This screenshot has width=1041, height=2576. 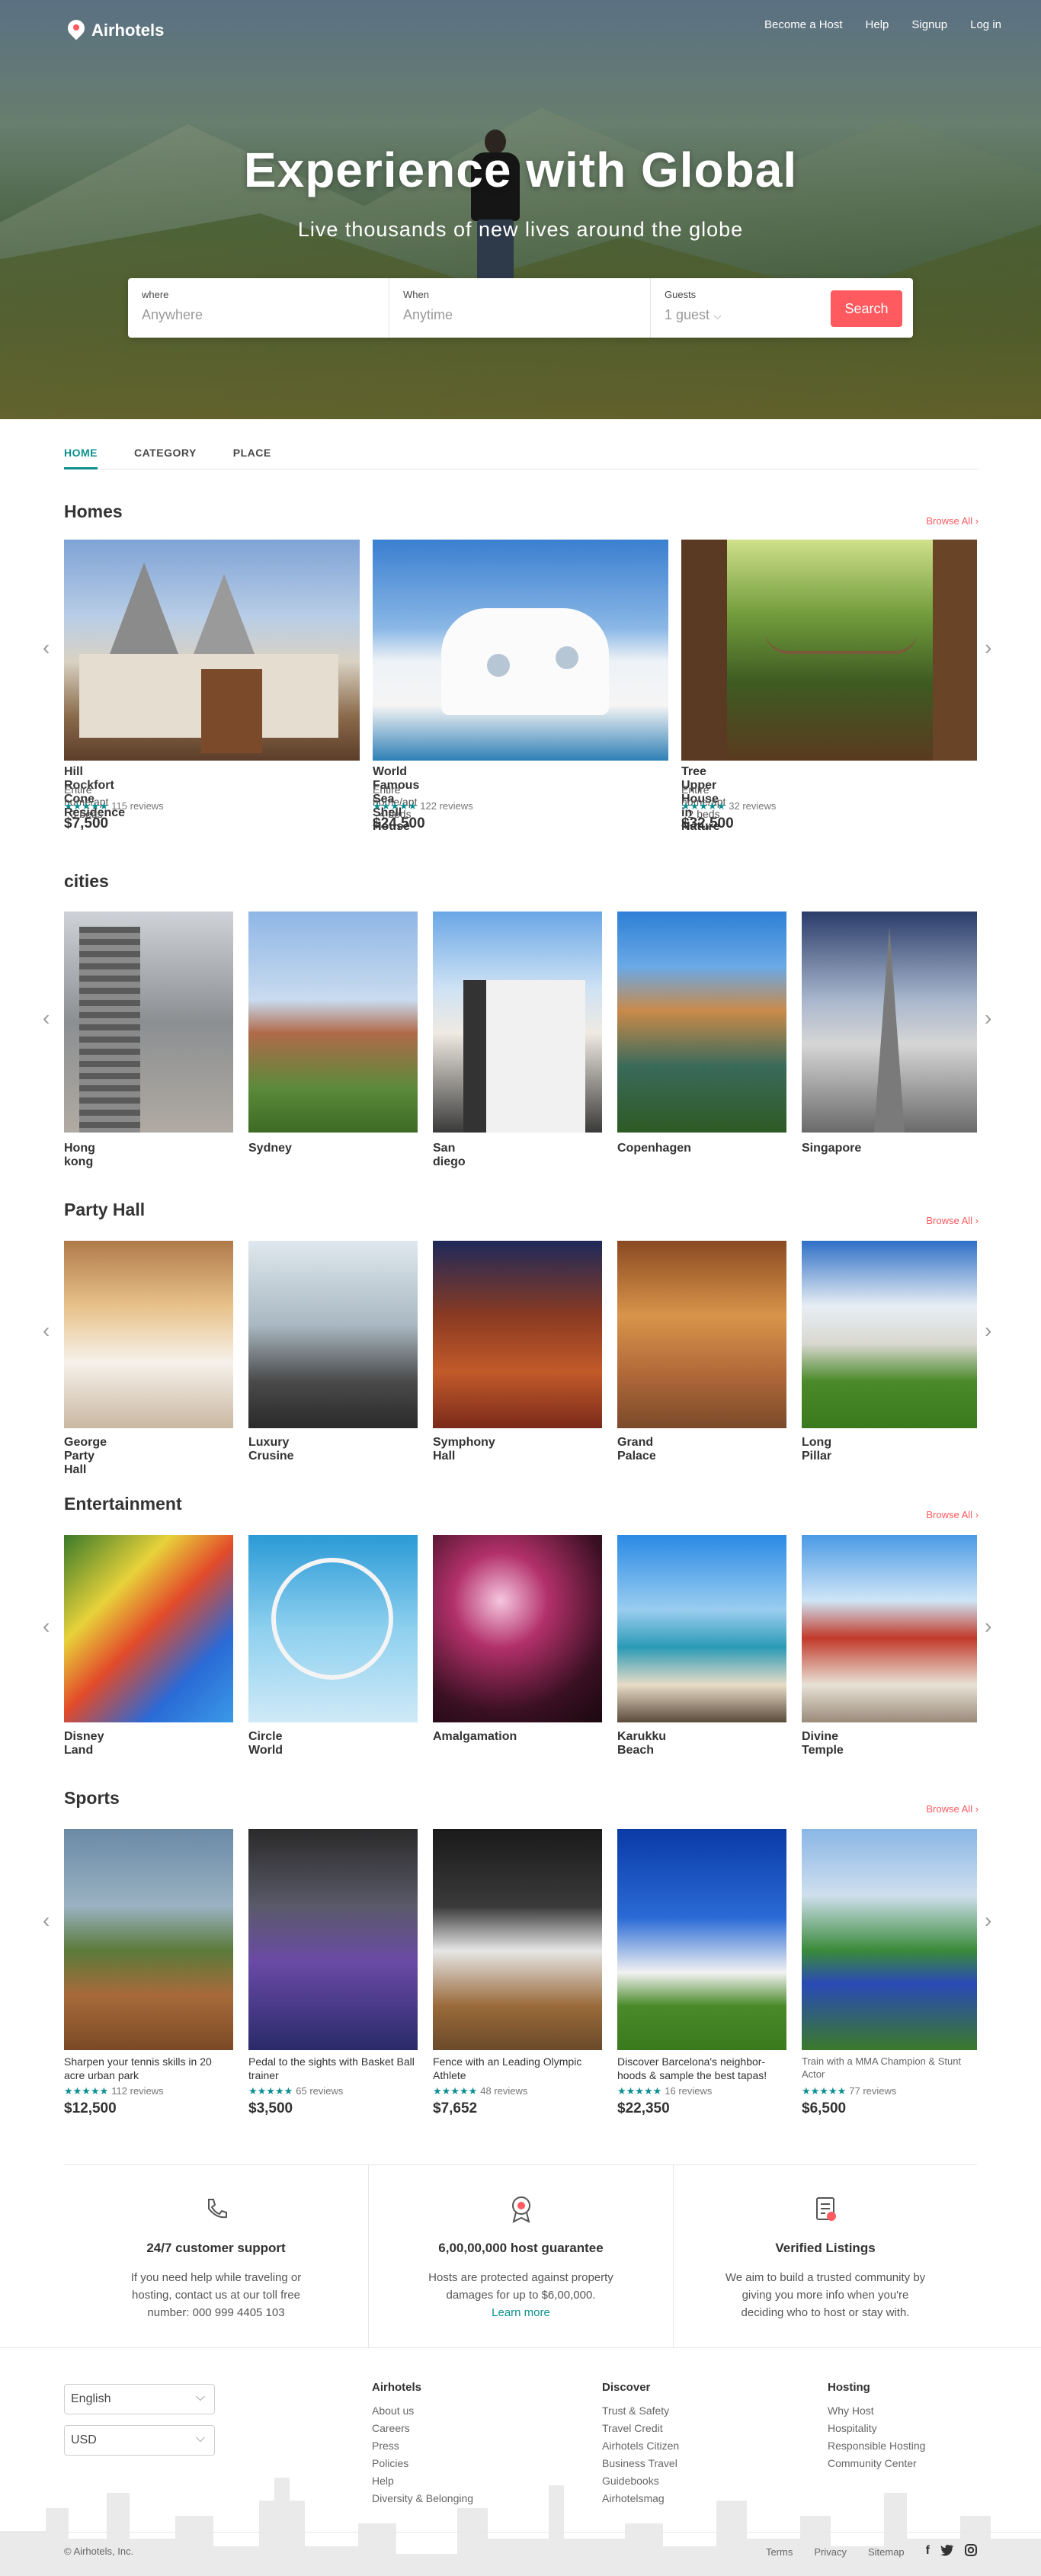 What do you see at coordinates (99, 2551) in the screenshot?
I see `copyright: © Airhotels, Inc.` at bounding box center [99, 2551].